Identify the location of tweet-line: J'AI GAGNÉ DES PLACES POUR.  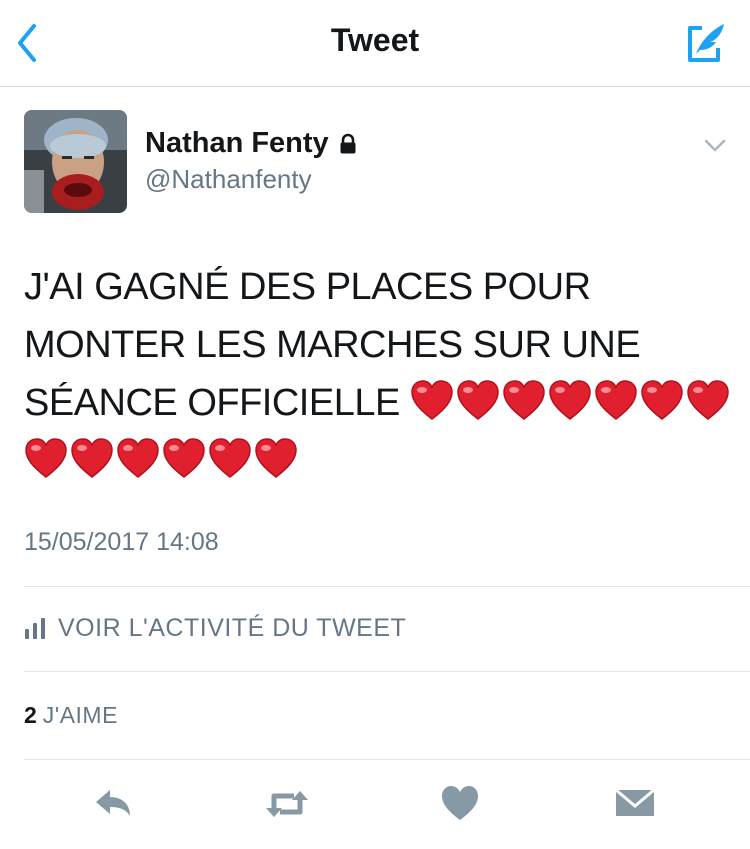
(307, 287).